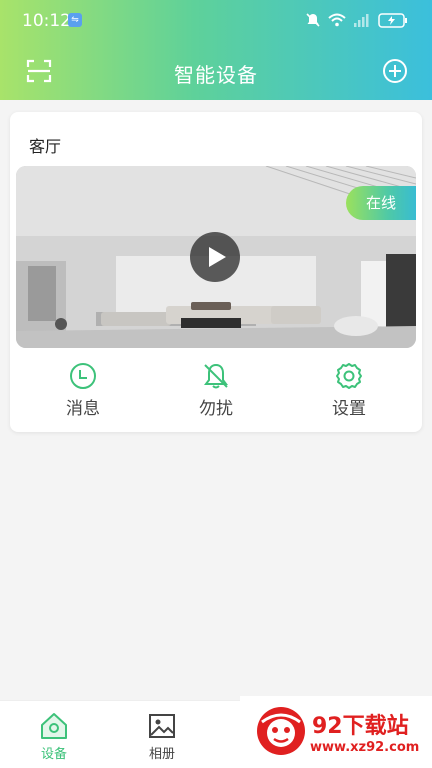  Describe the element at coordinates (54, 726) in the screenshot. I see `home-icon` at that location.